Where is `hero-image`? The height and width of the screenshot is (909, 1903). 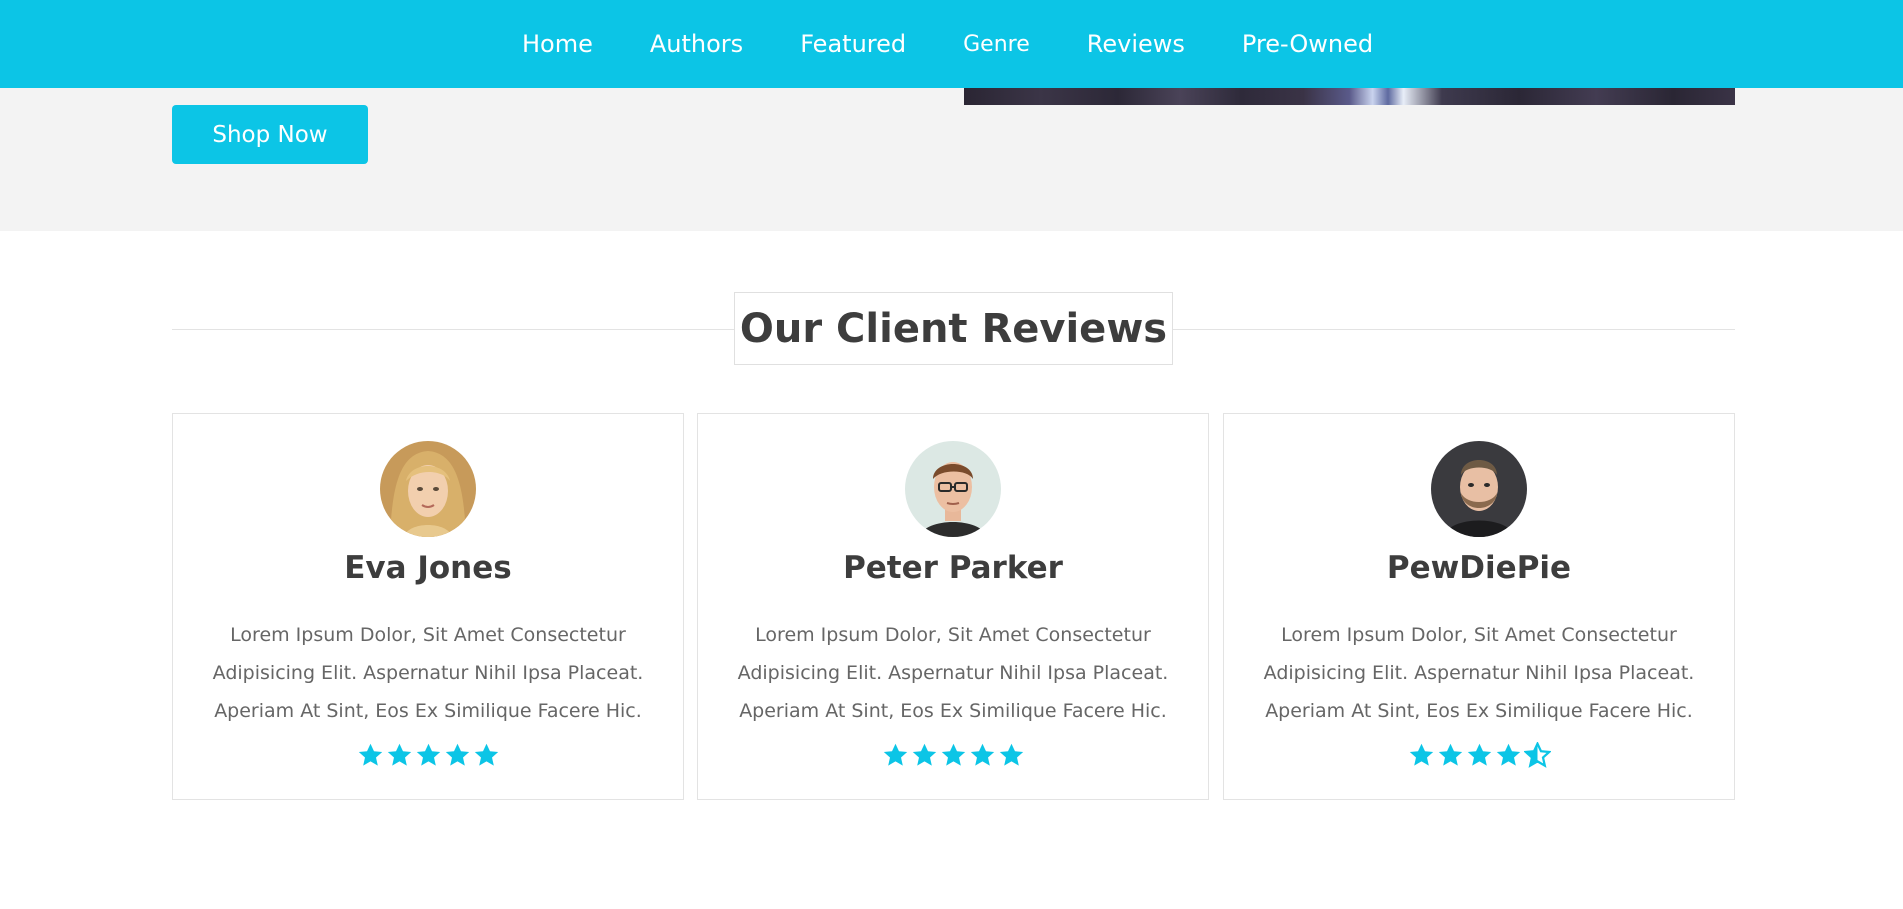 hero-image is located at coordinates (1349, 96).